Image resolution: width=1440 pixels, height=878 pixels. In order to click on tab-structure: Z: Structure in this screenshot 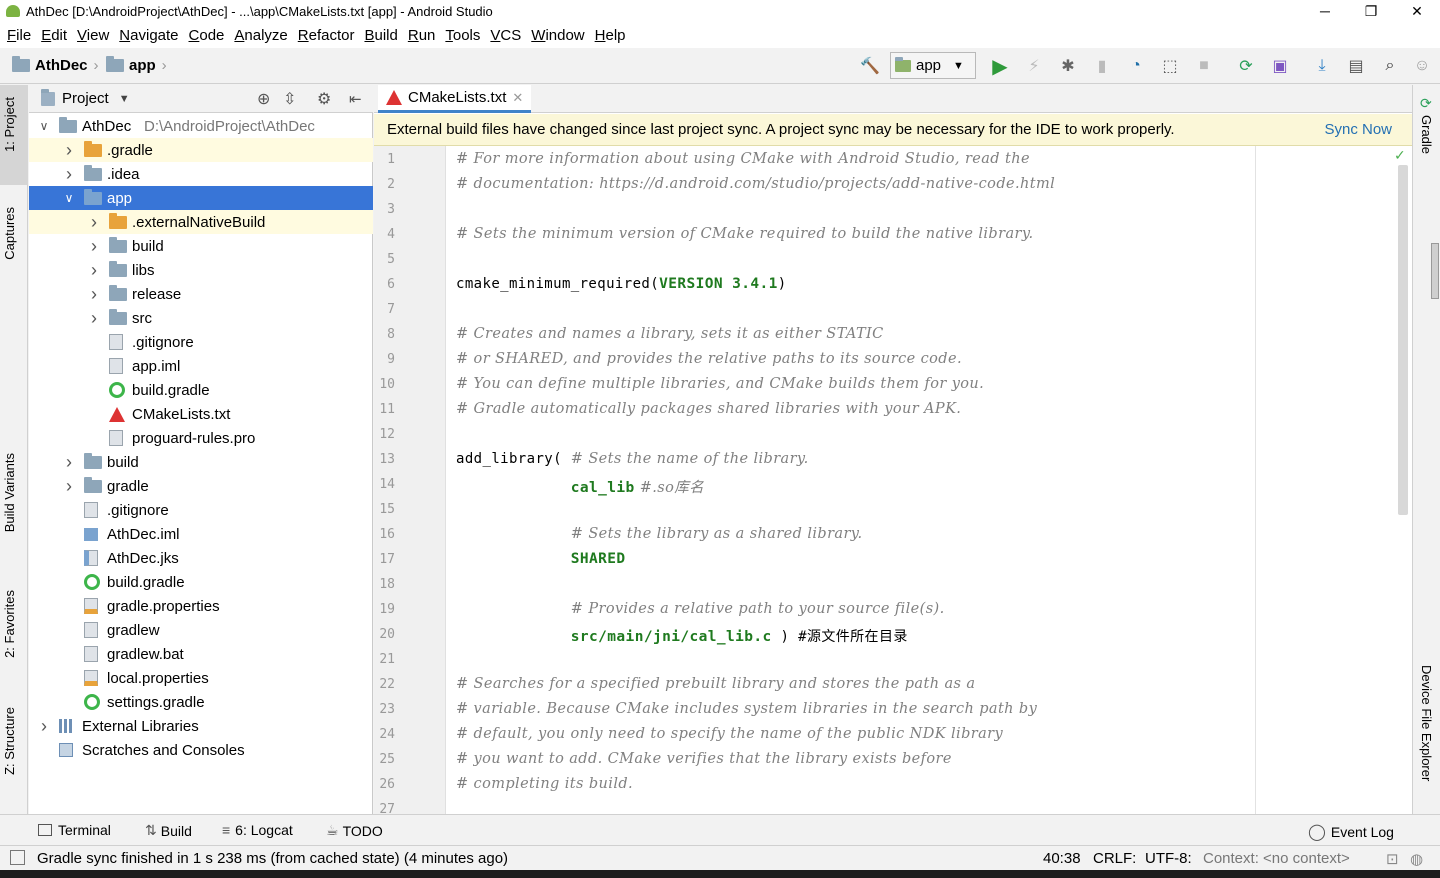, I will do `click(9, 741)`.